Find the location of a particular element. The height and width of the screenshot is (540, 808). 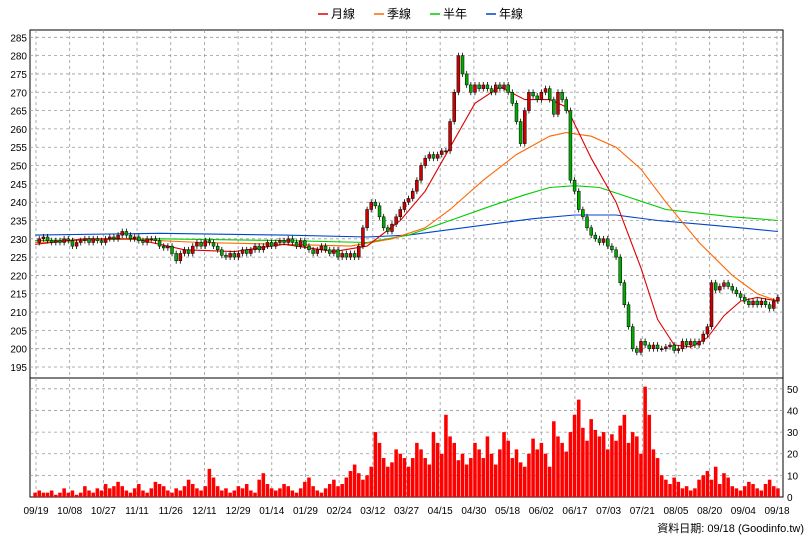

date-tick-label: 07/21 is located at coordinates (642, 511).